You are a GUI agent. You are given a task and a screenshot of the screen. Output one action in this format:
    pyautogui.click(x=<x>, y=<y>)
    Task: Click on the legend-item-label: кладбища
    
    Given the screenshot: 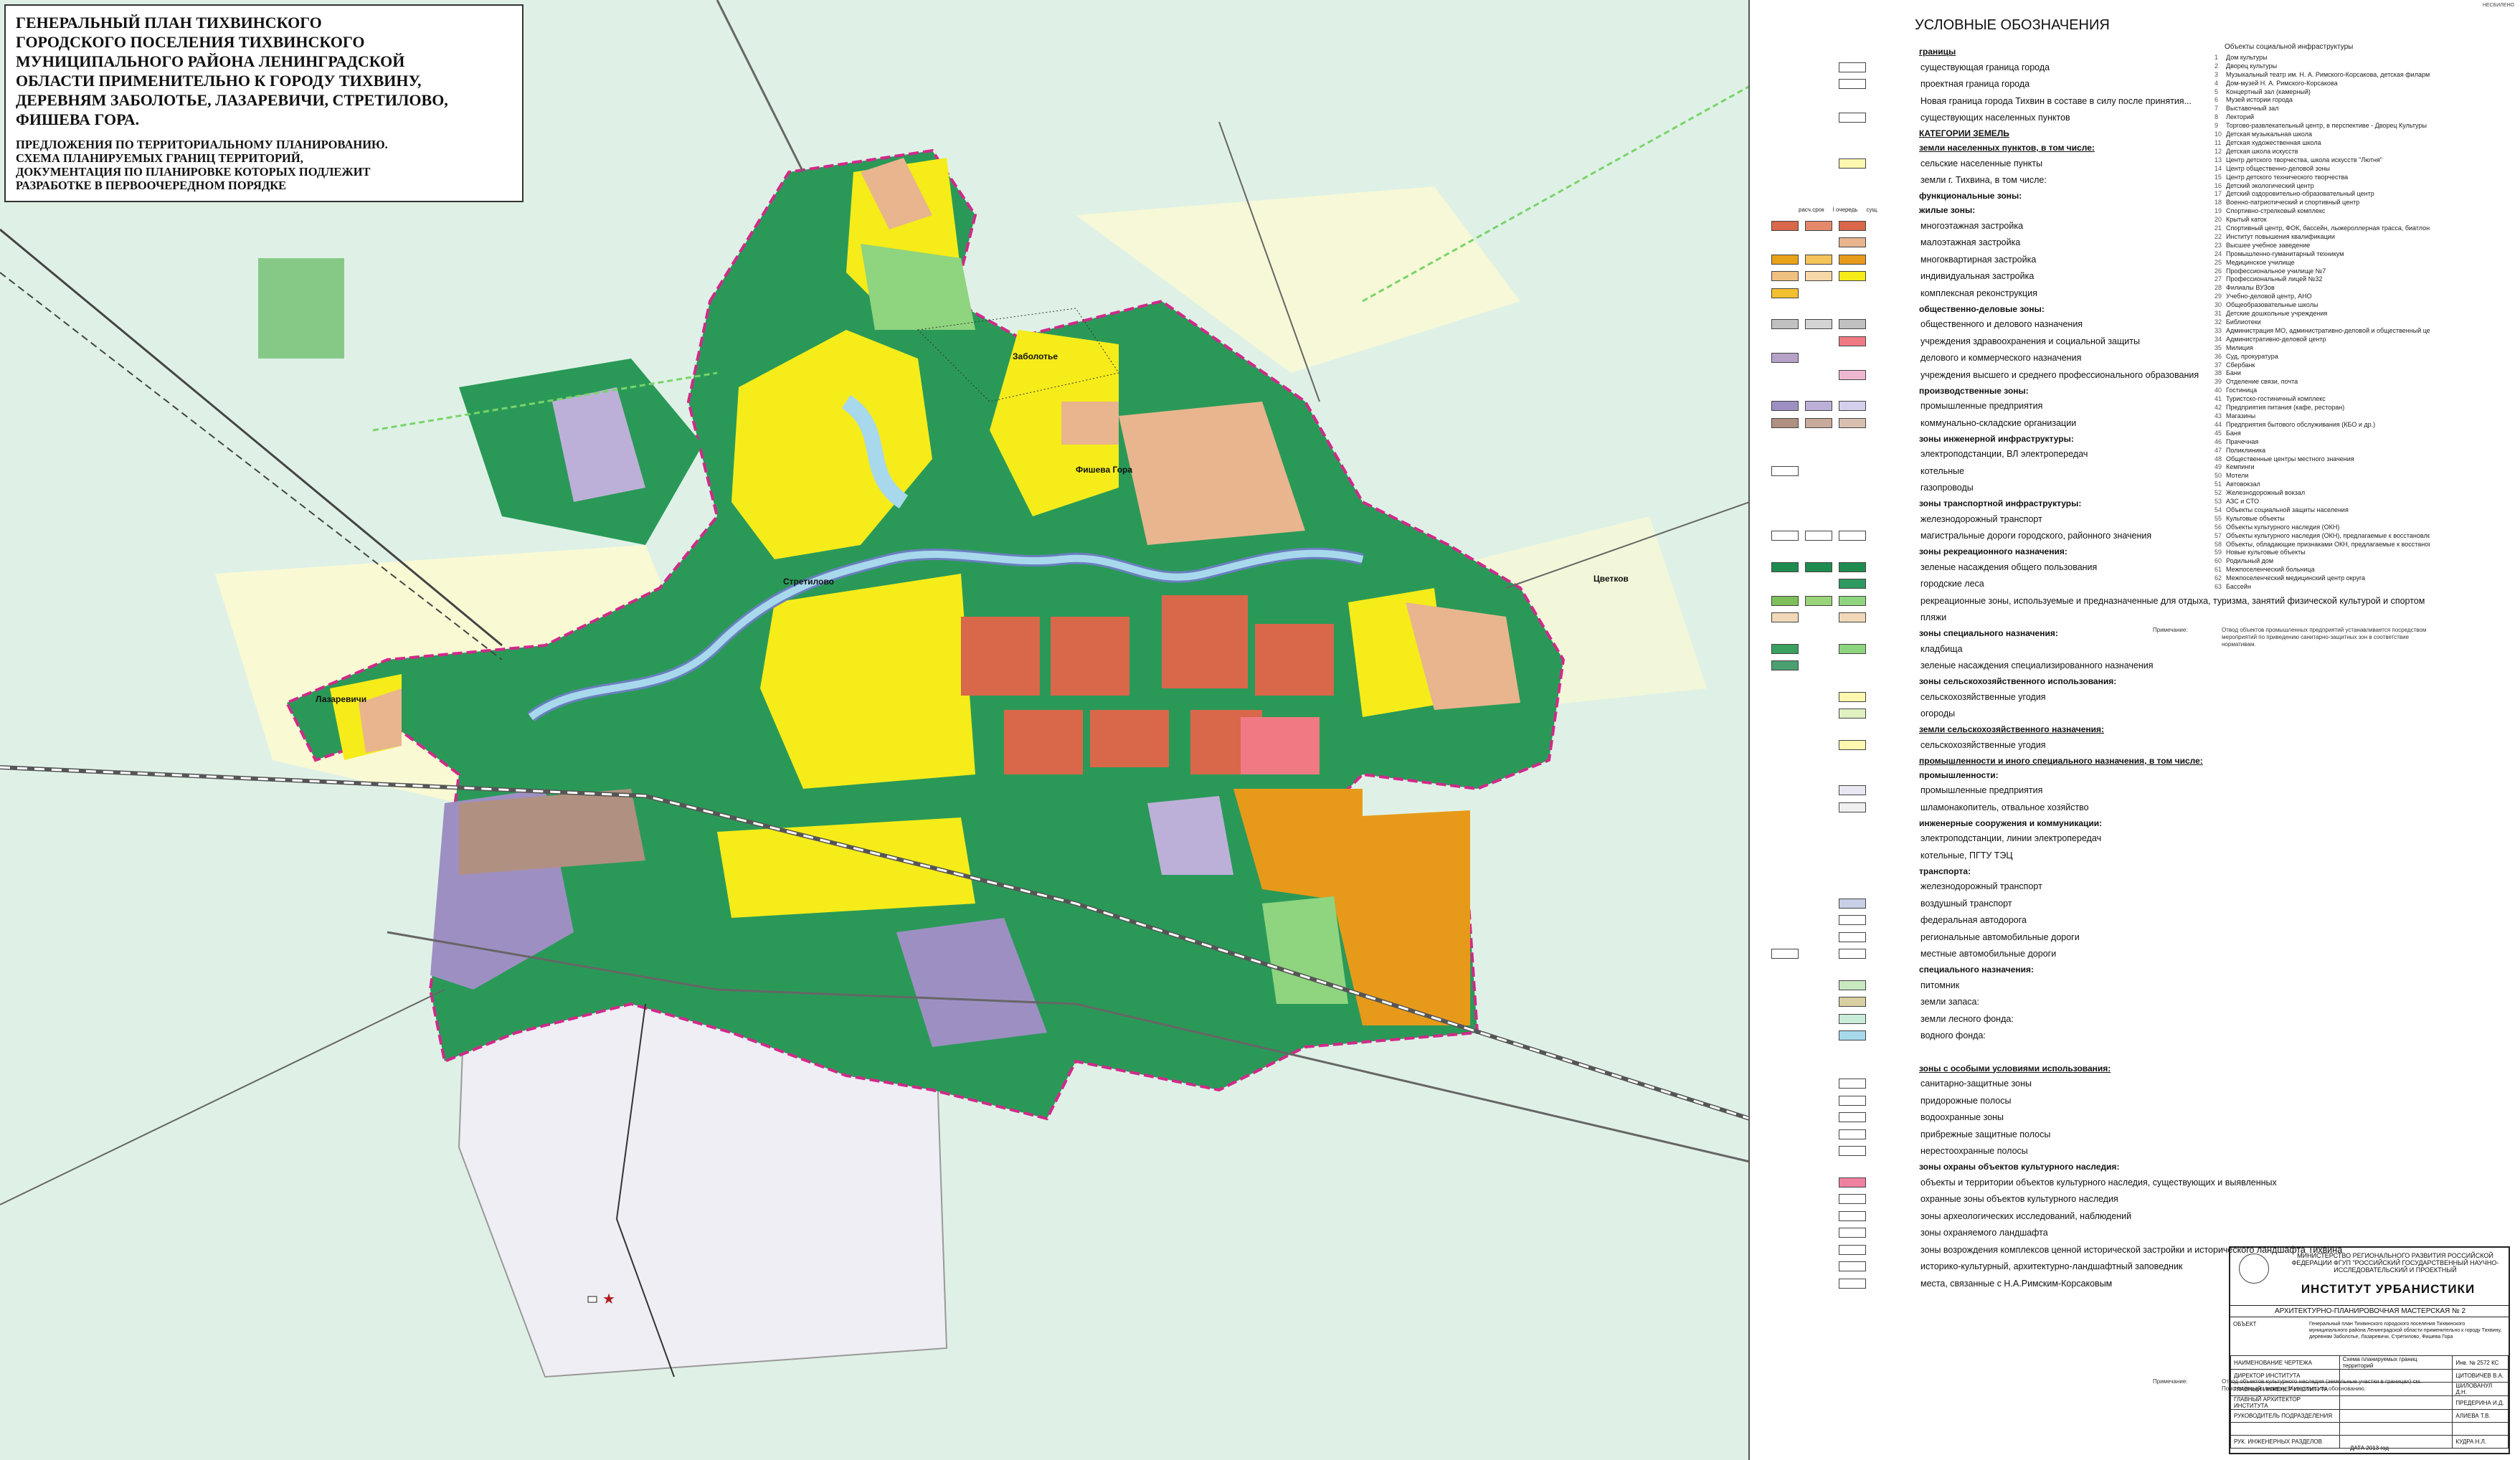 What is the action you would take?
    pyautogui.click(x=1941, y=648)
    